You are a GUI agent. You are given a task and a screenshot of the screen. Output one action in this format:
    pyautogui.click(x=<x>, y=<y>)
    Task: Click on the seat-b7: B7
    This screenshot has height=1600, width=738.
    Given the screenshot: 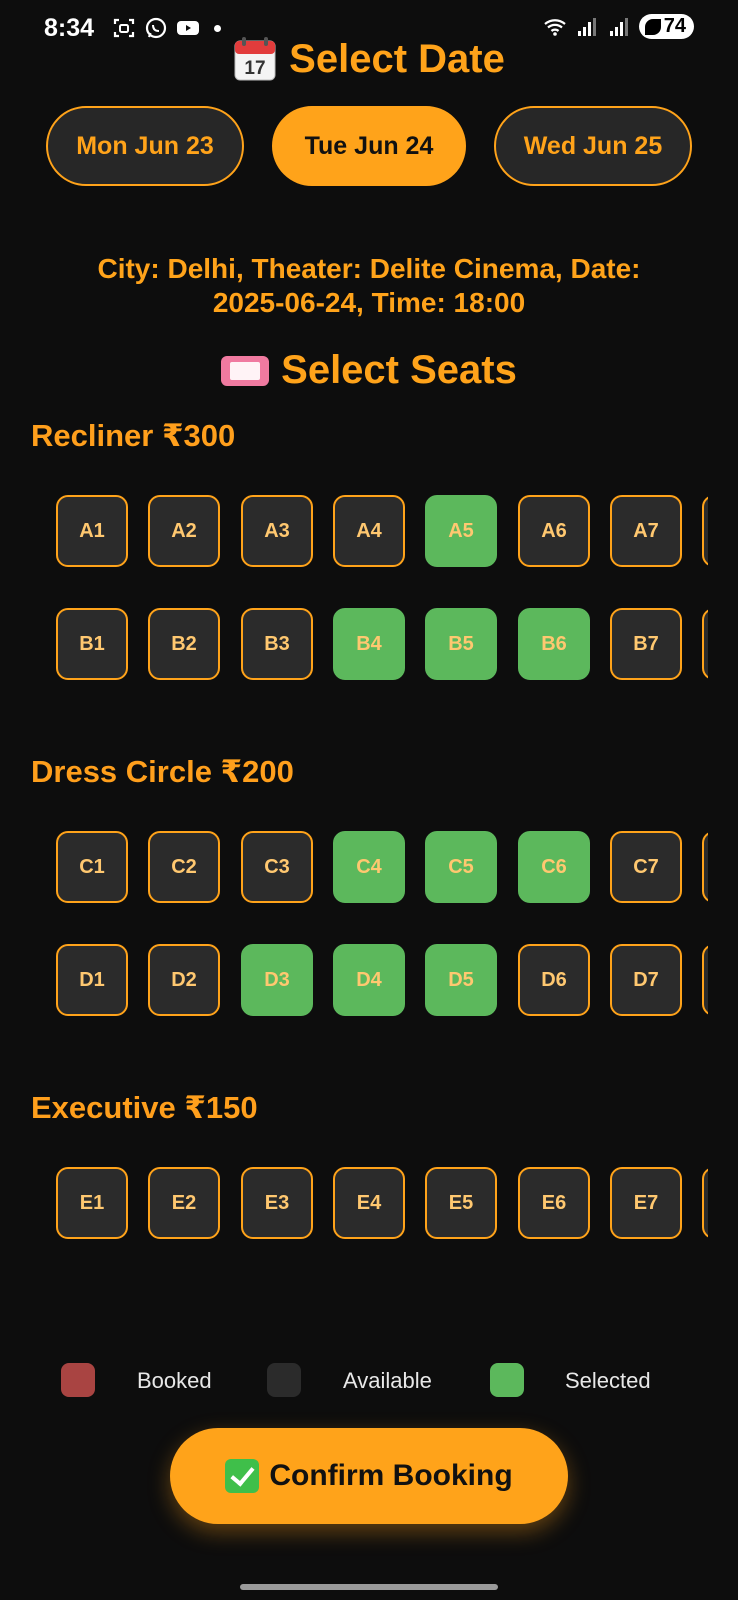 What is the action you would take?
    pyautogui.click(x=646, y=644)
    